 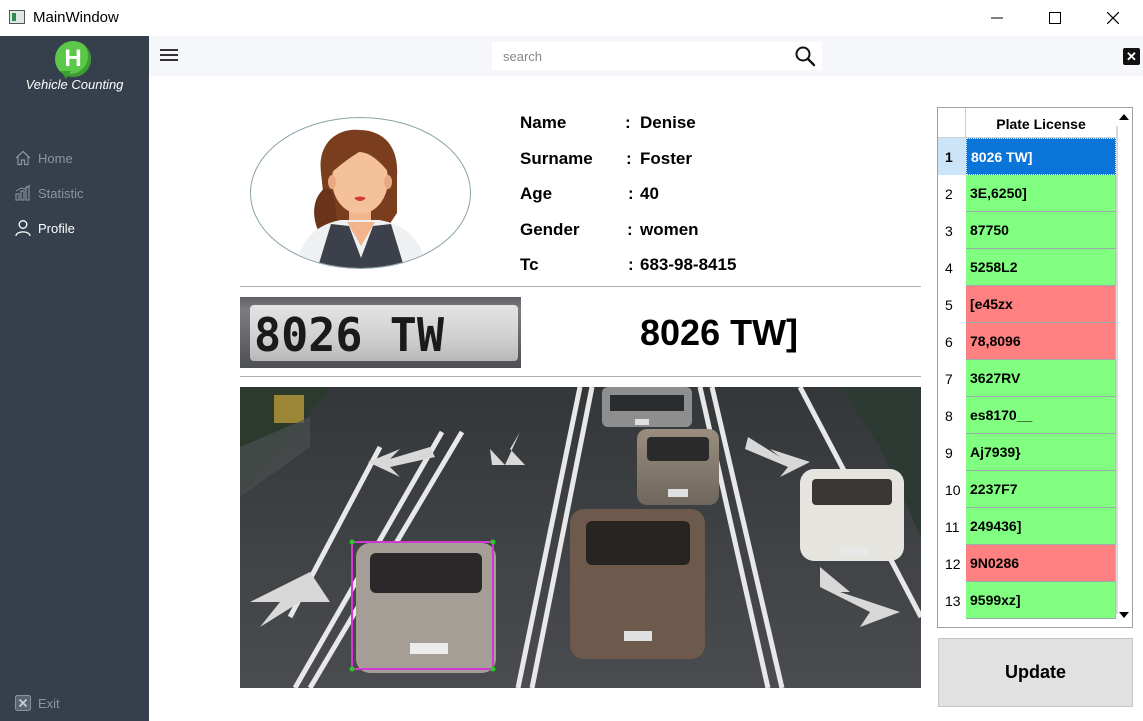 I want to click on table-row: 5 [e45zx, so click(x=1027, y=304).